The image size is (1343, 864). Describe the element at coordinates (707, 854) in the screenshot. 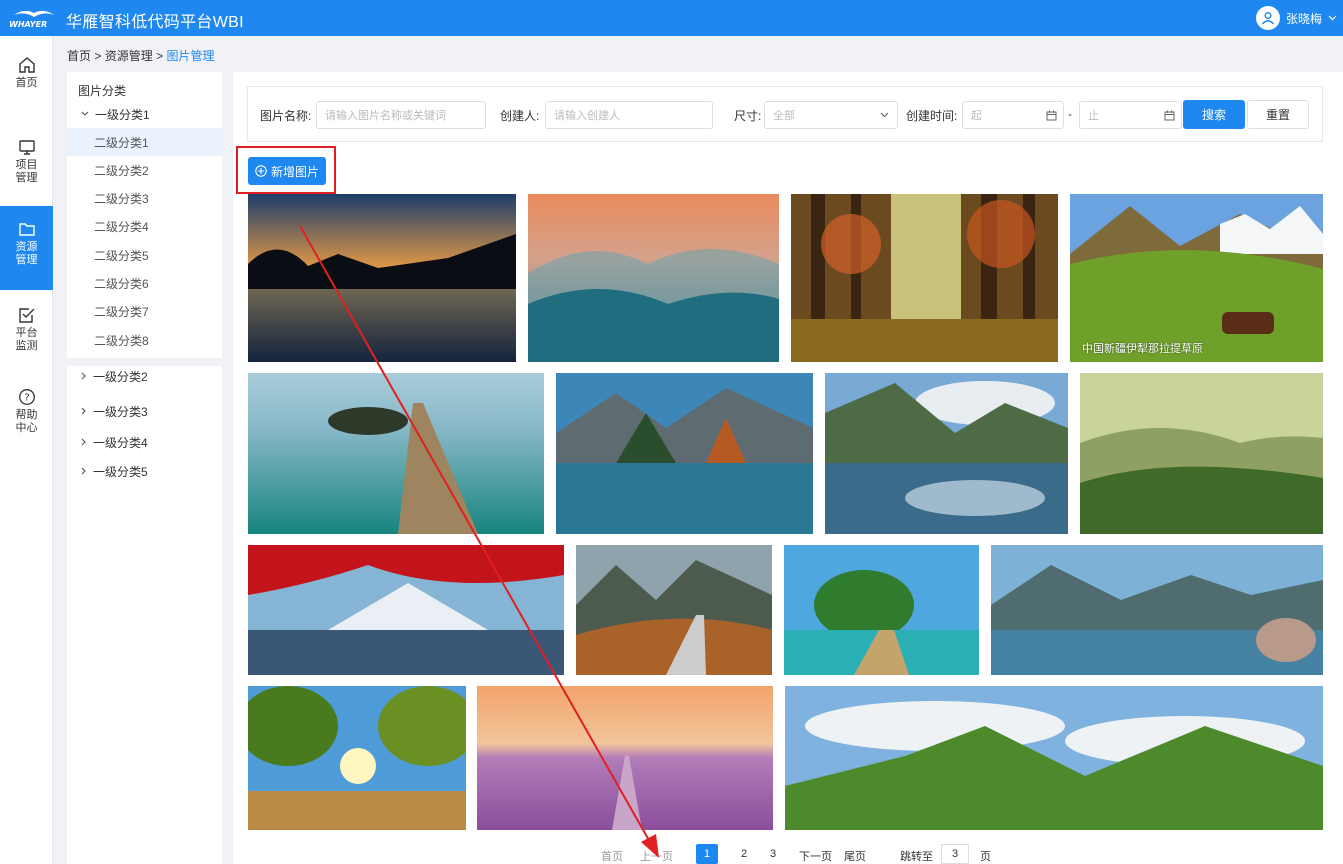

I see `pager-page-1: 1` at that location.